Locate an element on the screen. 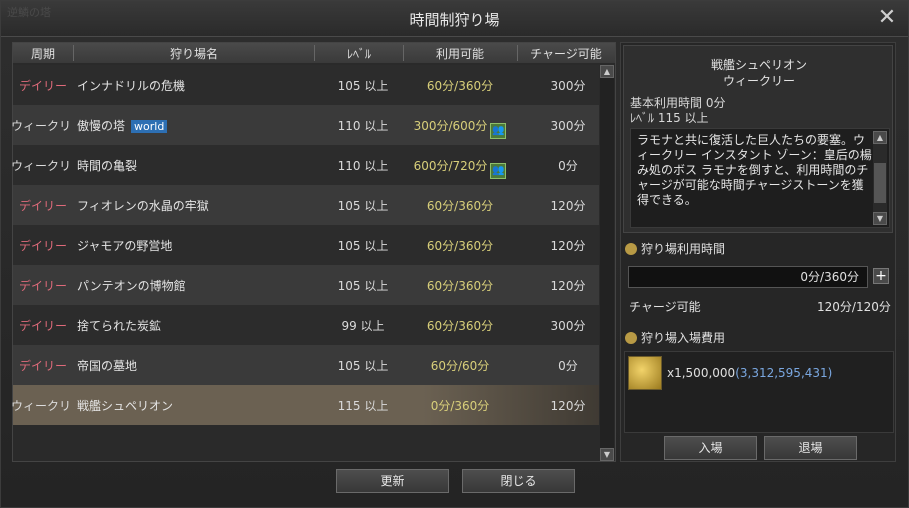  table-row: ウィークリ 時間の亀裂 110 以上 600分/720分 👥 0分 is located at coordinates (305, 165).